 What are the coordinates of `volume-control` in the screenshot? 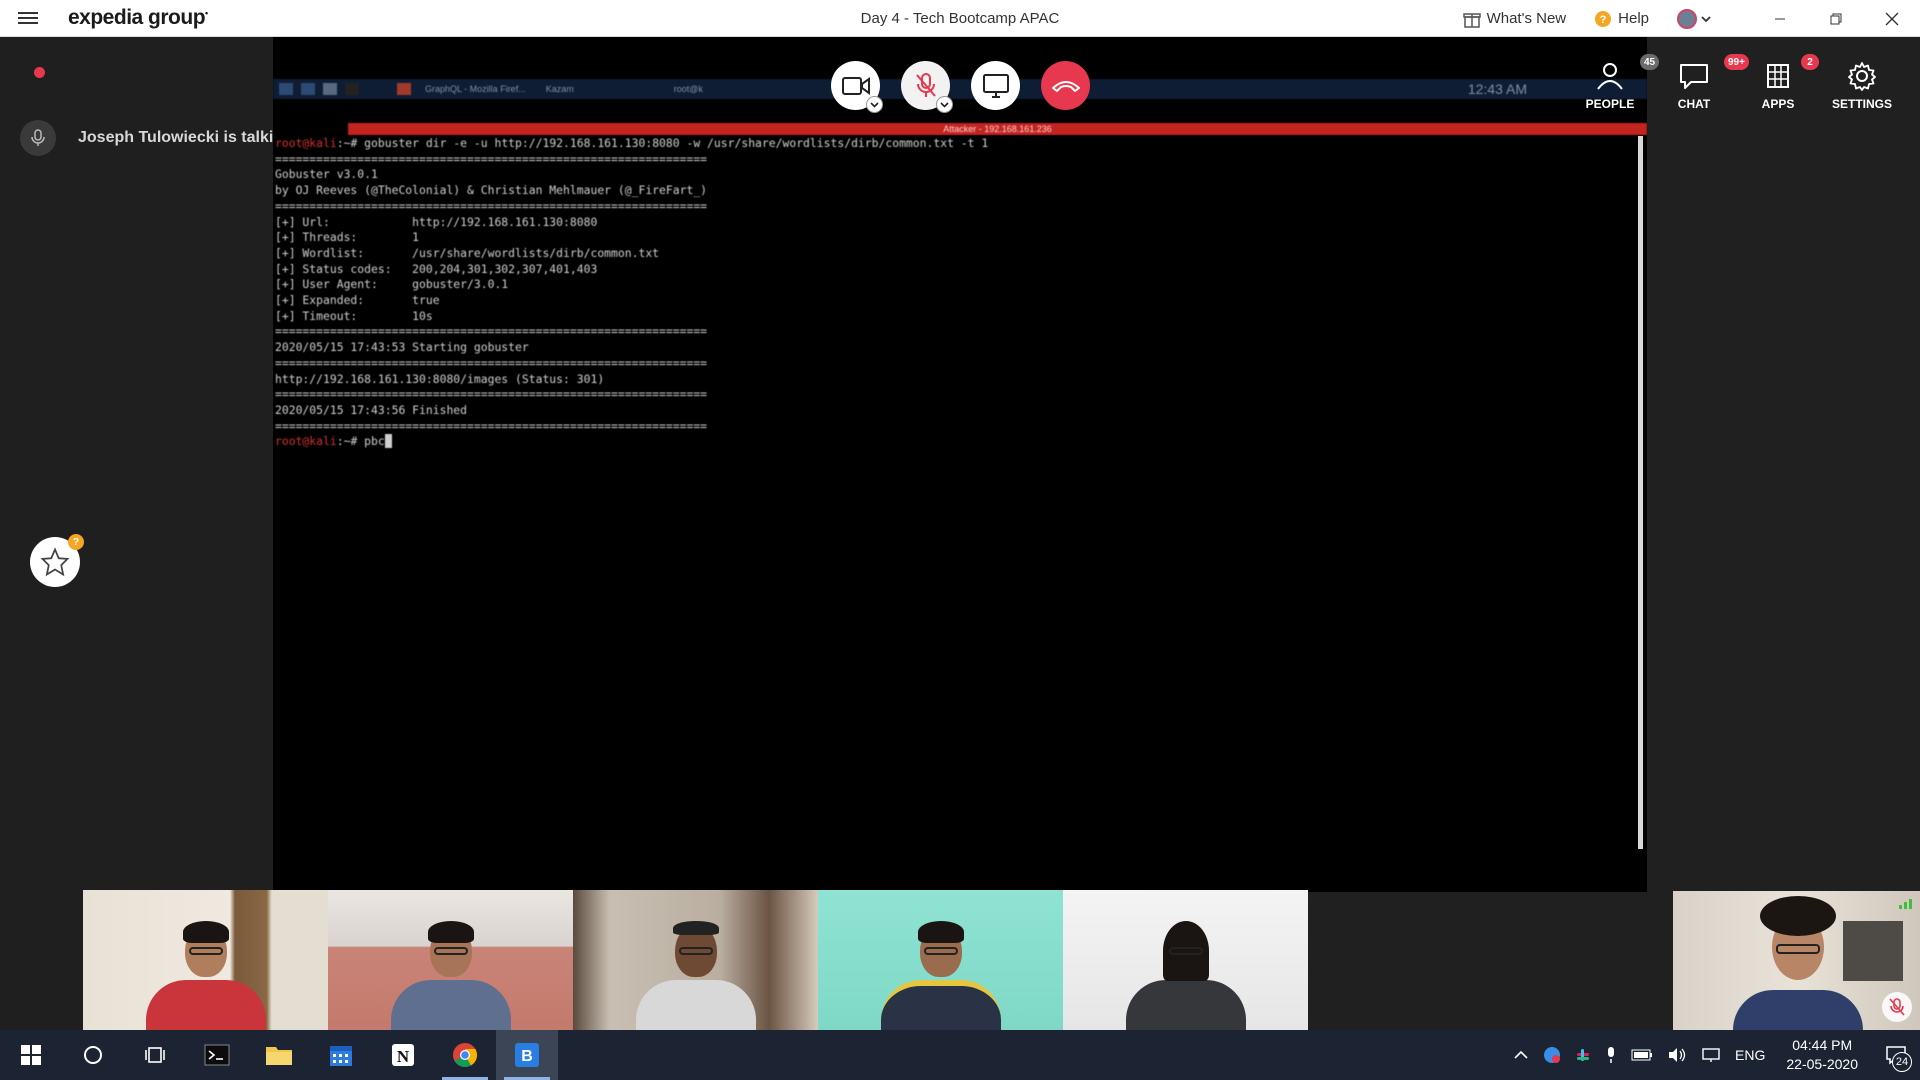 It's located at (1677, 1055).